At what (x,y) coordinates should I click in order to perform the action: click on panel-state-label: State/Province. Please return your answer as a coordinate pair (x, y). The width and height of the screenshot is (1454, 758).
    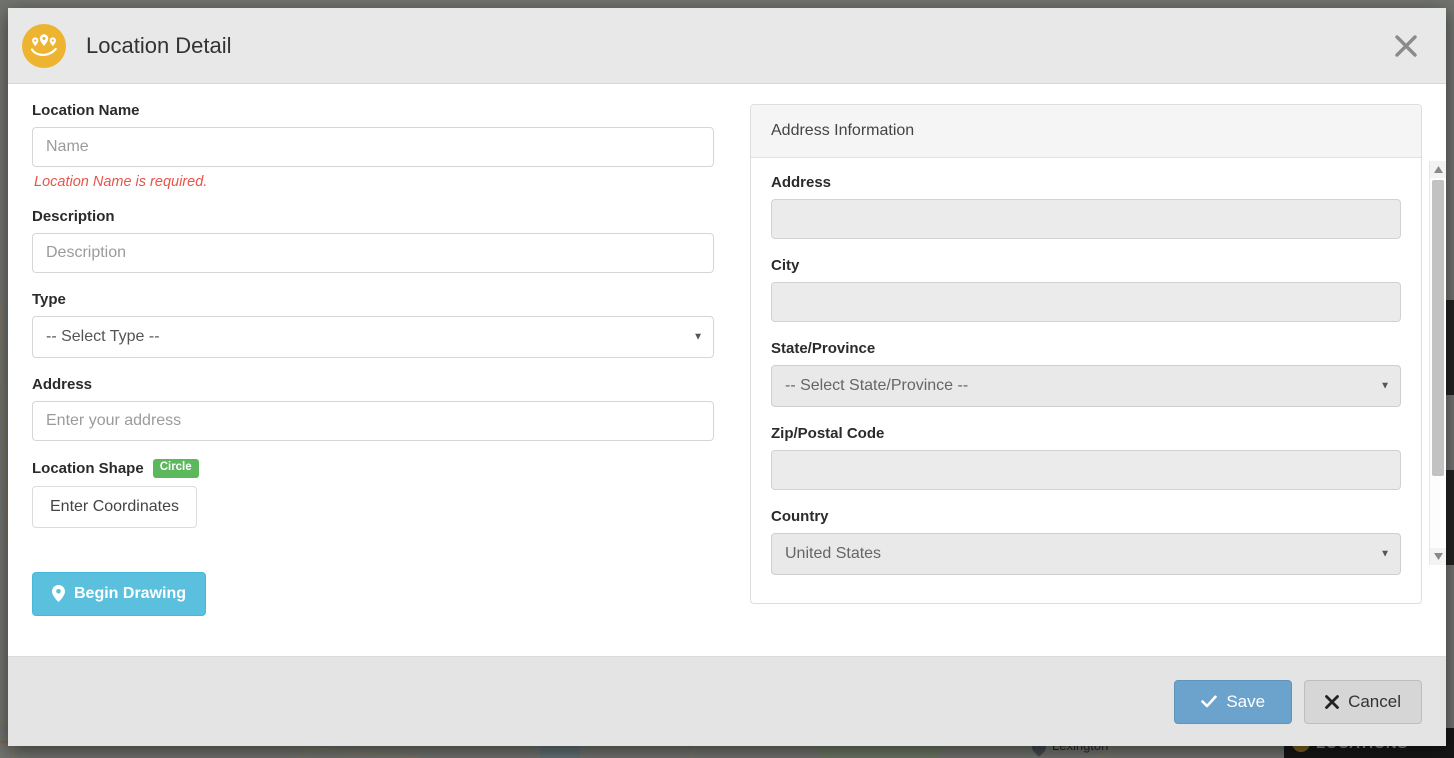
    Looking at the image, I should click on (823, 348).